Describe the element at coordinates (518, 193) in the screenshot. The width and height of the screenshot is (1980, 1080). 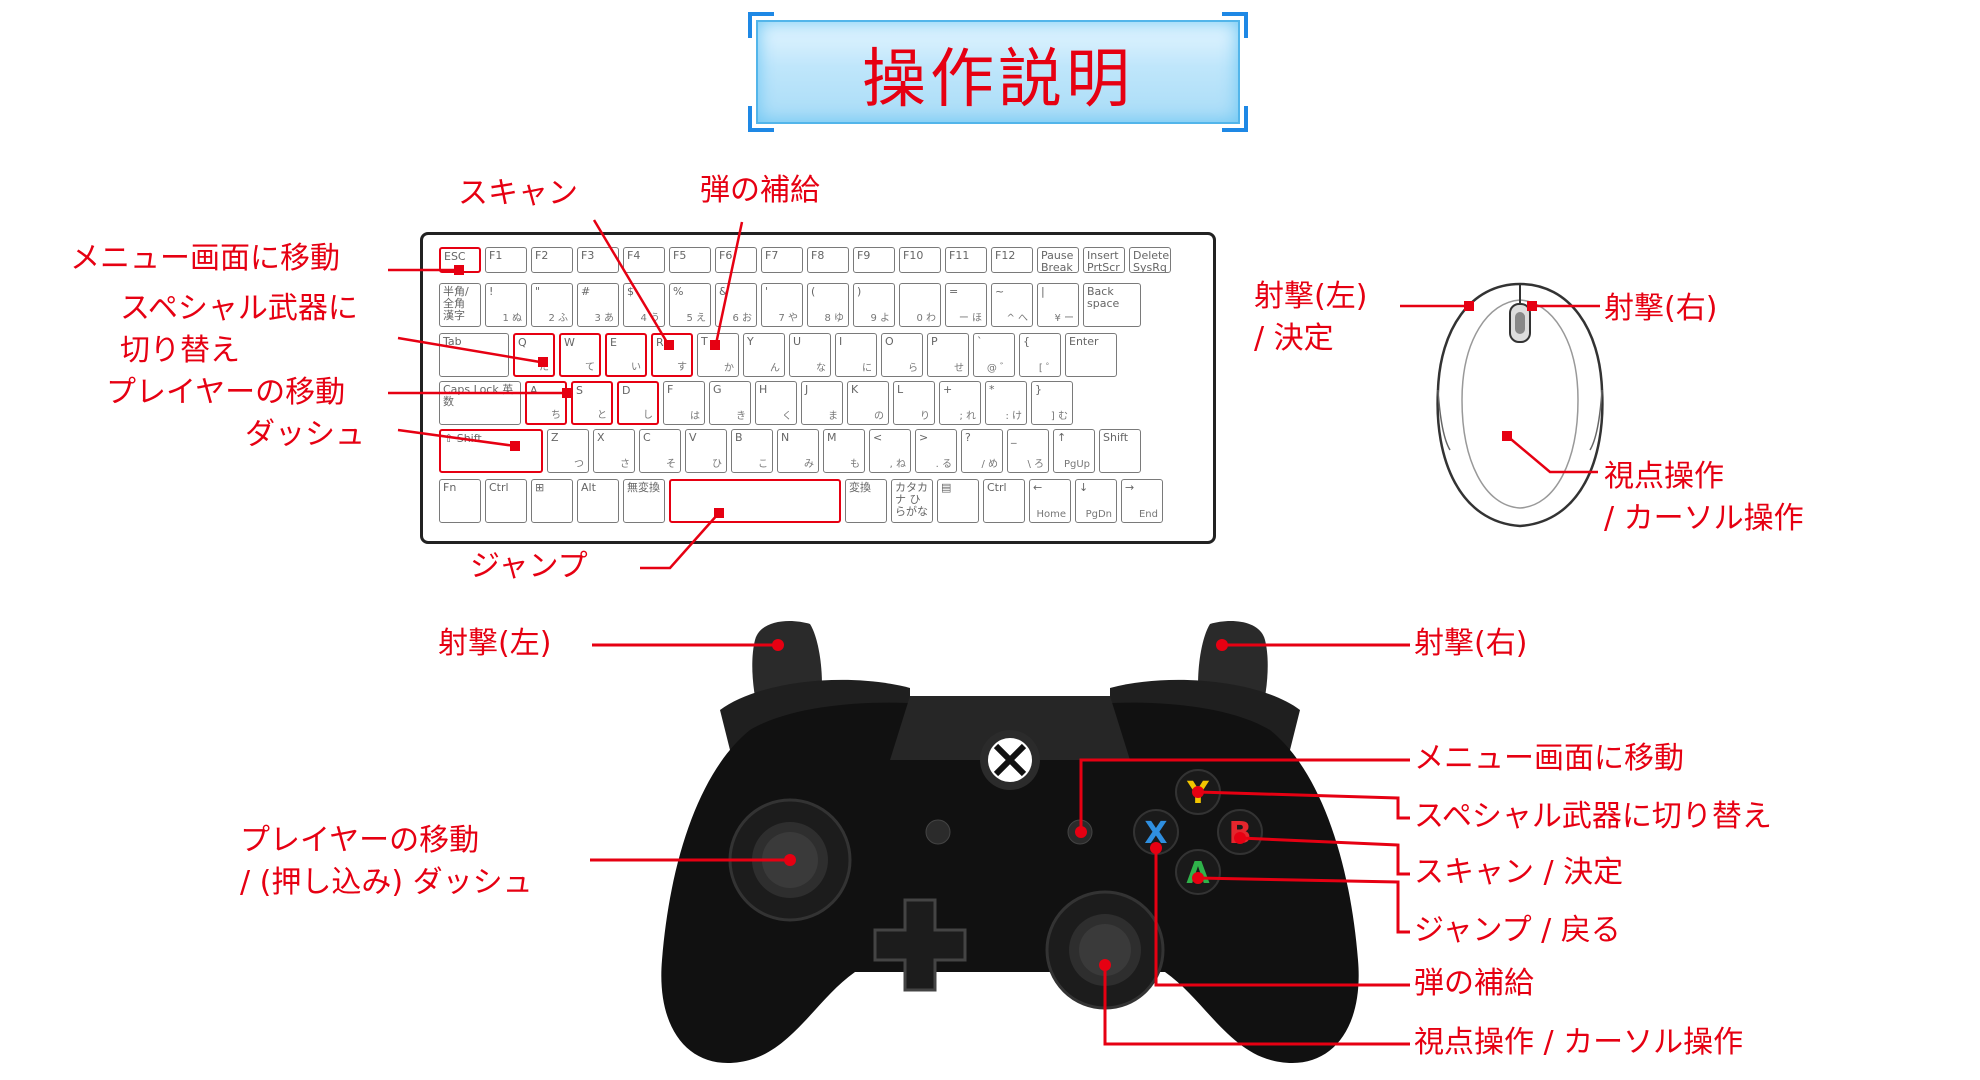
I see `label-scan: スキャン` at that location.